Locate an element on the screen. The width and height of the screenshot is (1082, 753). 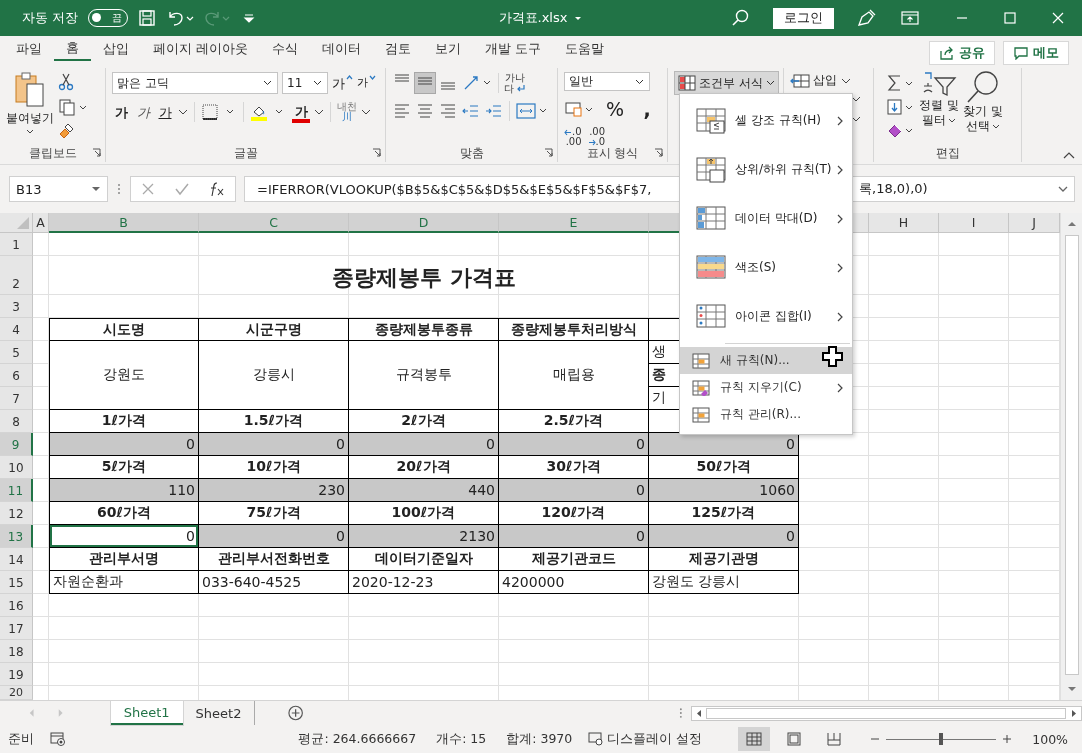
column-header: A is located at coordinates (41, 223).